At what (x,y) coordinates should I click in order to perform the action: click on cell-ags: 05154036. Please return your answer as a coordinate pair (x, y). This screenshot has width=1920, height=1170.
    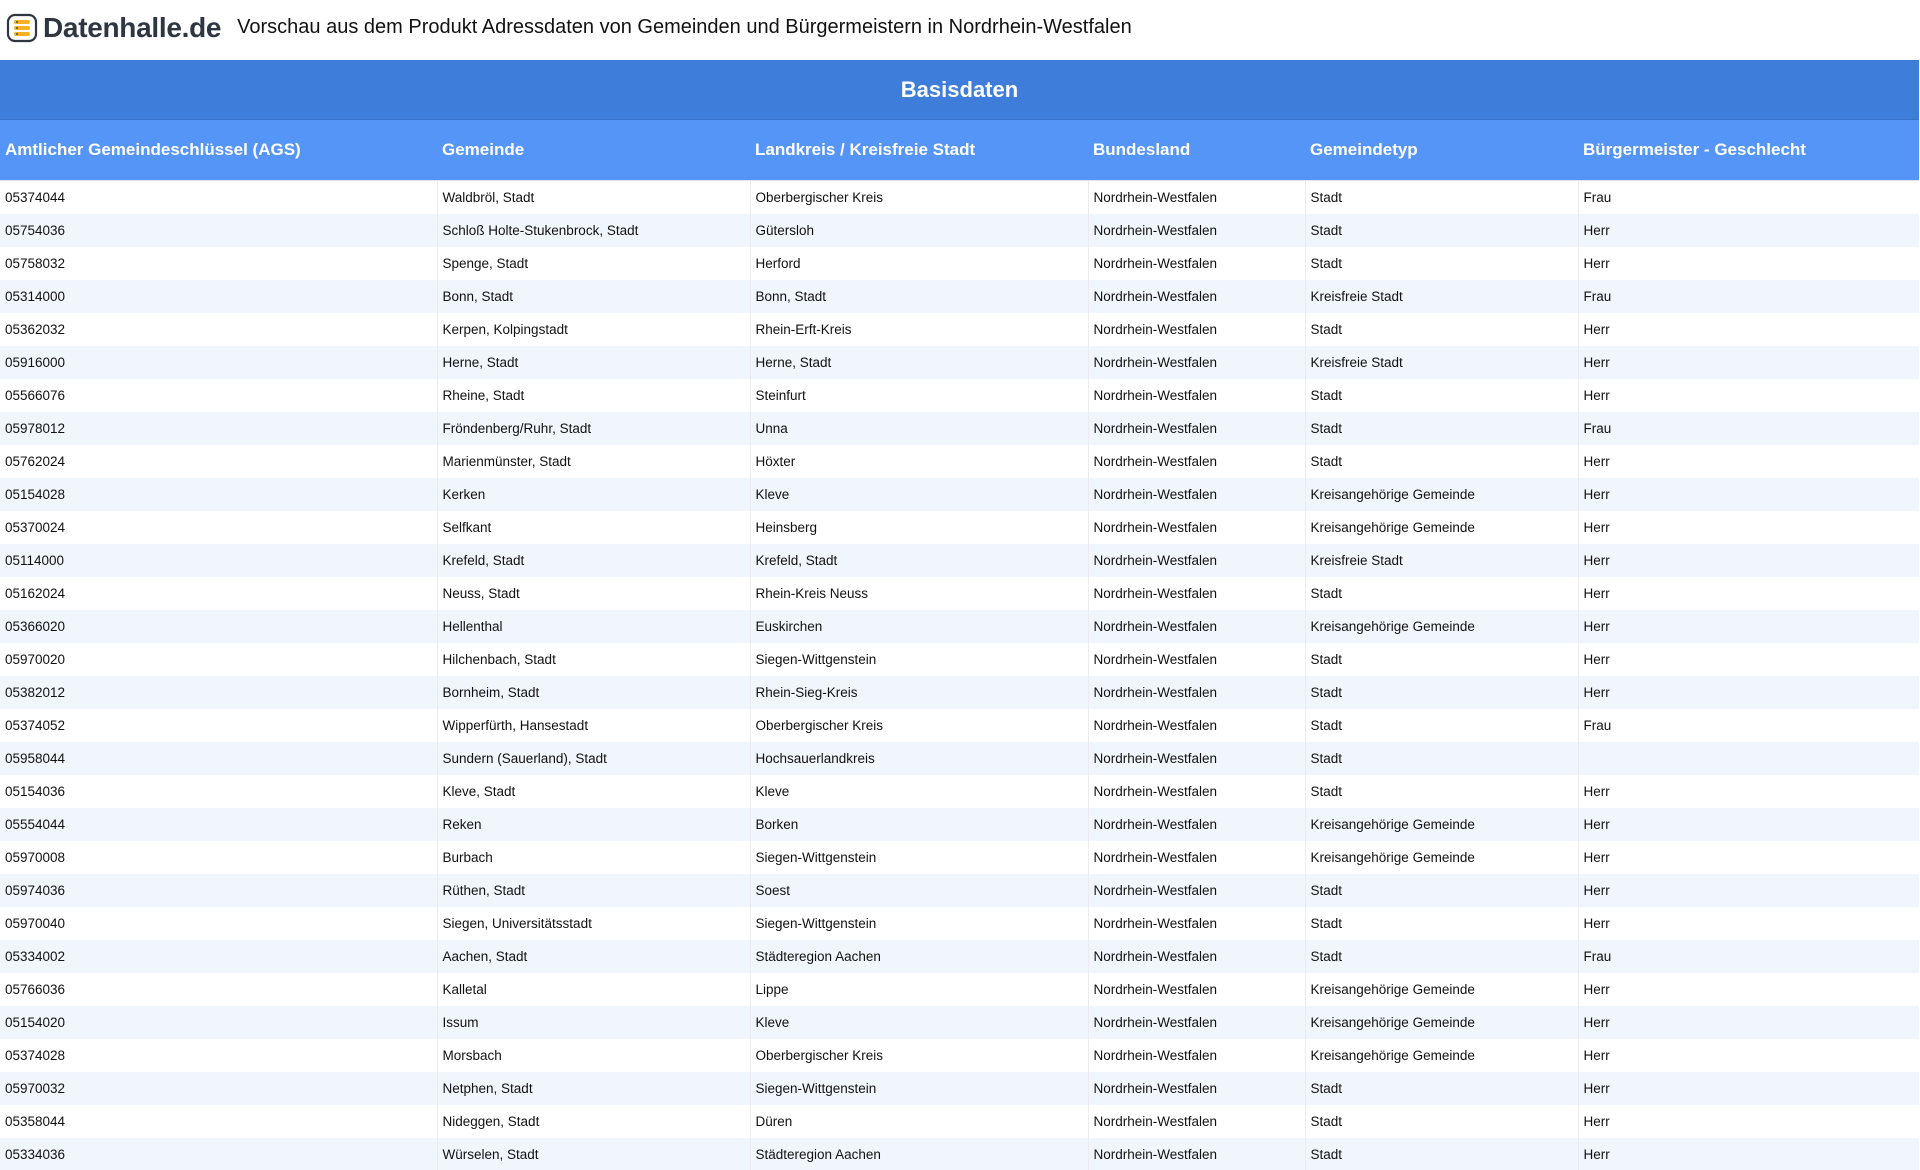
    Looking at the image, I should click on (219, 791).